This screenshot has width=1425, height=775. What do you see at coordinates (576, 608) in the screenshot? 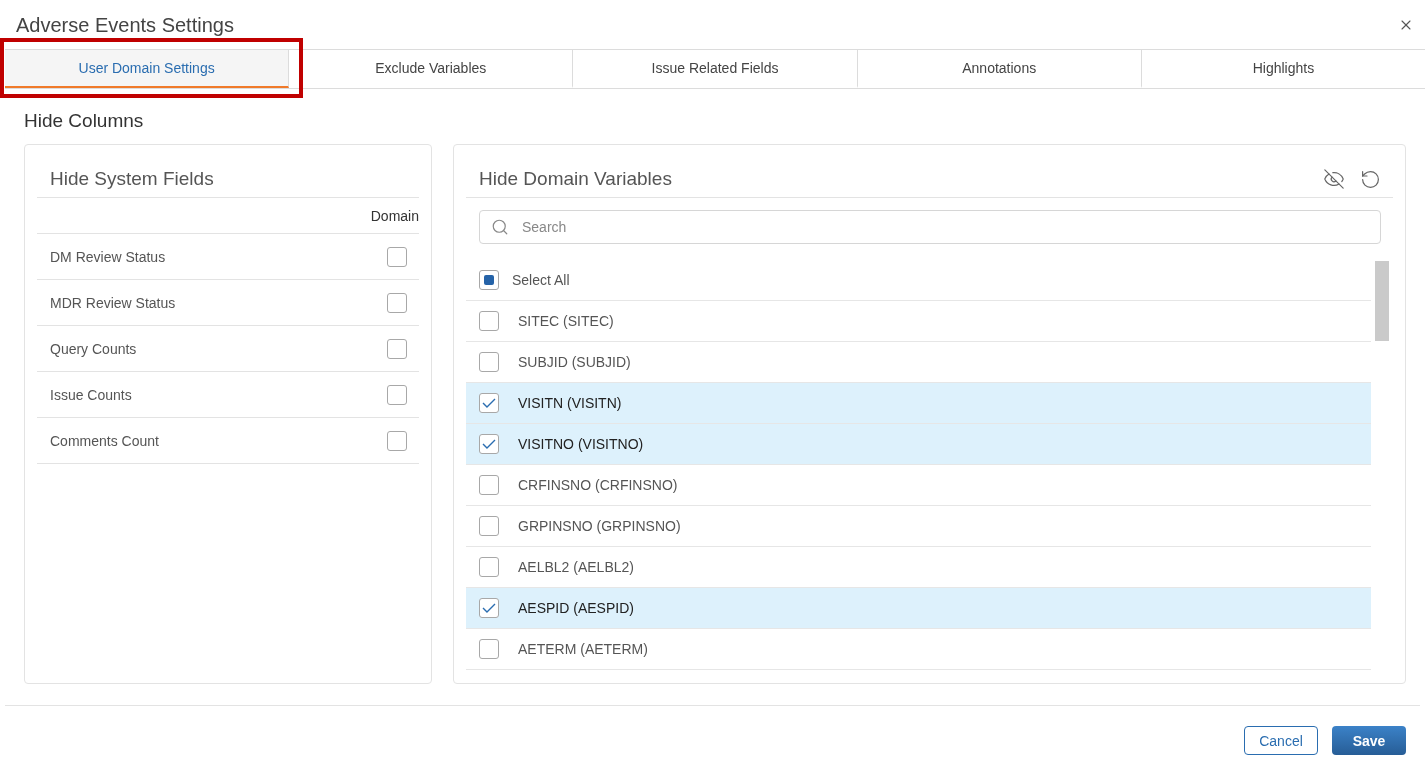
I see `variable-label: AESPID (AESPID)` at bounding box center [576, 608].